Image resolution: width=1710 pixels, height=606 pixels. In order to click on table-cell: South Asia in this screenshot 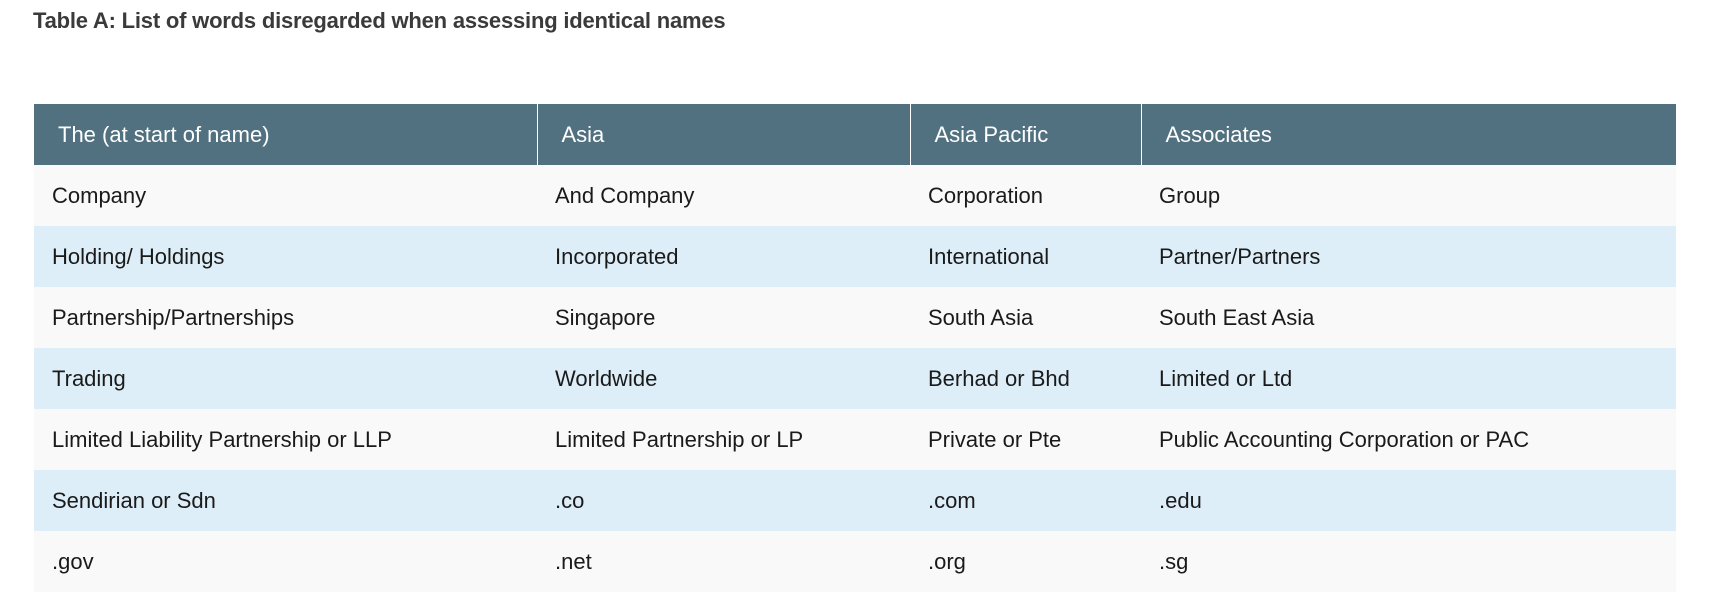, I will do `click(1025, 317)`.